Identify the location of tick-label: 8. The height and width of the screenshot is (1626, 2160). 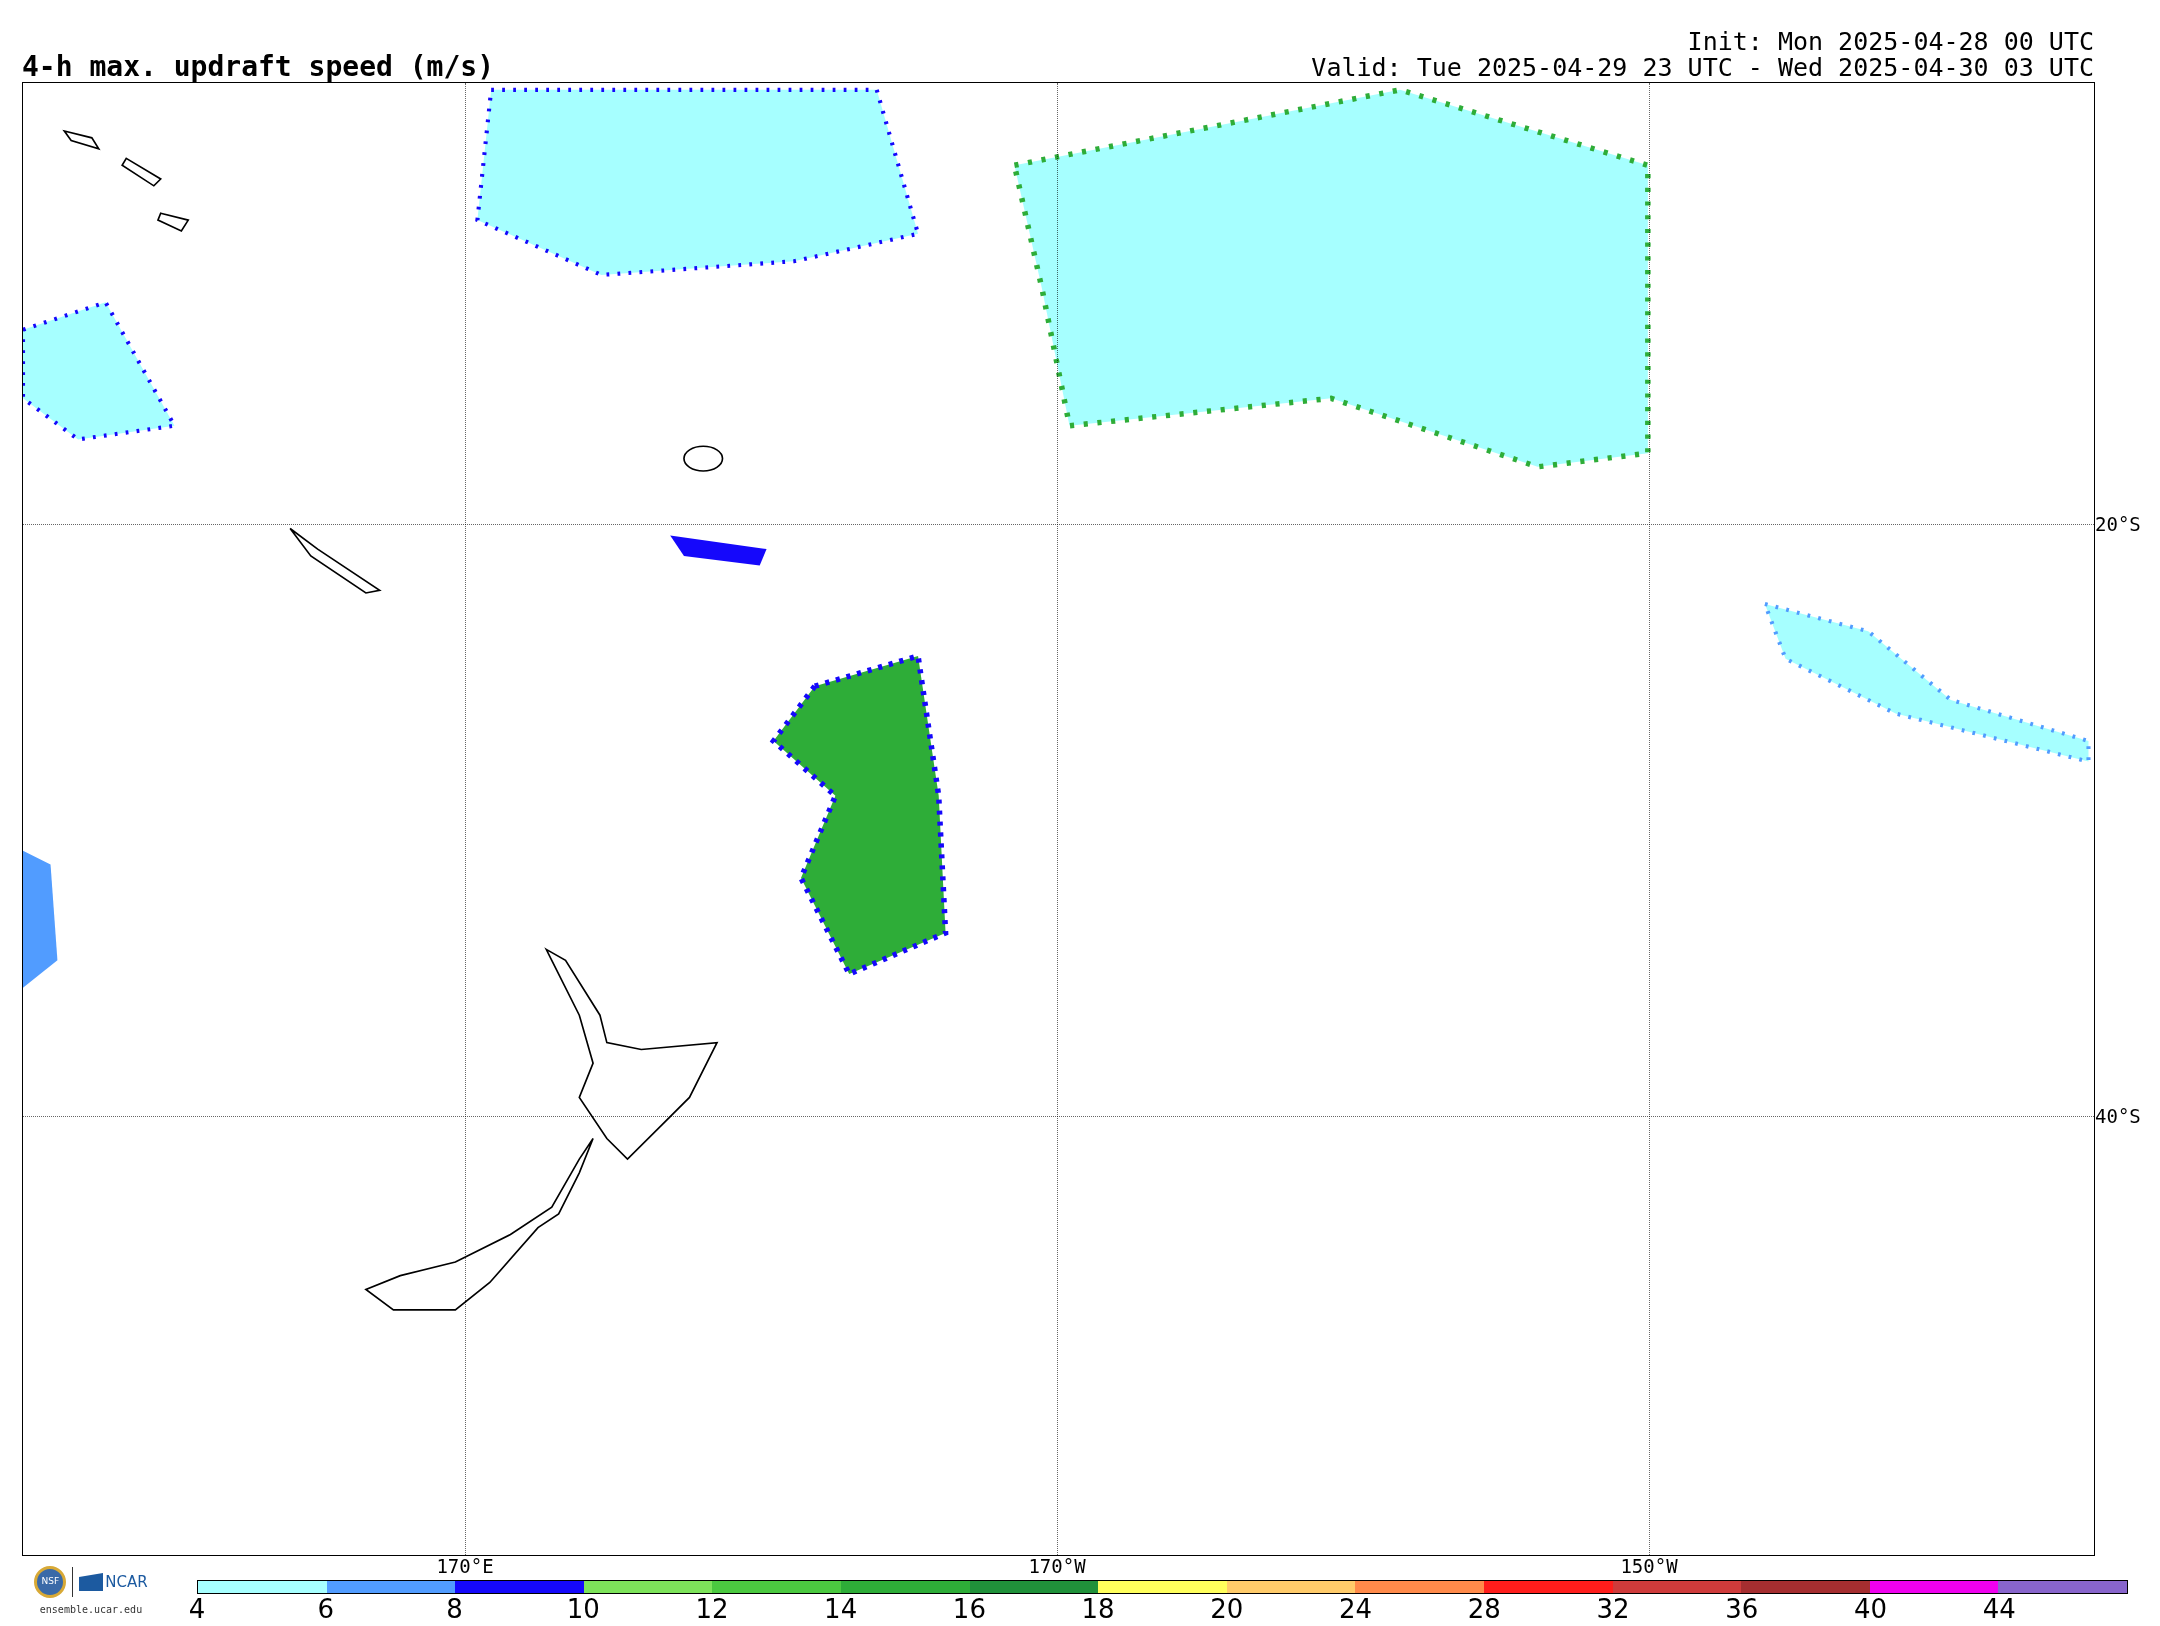
(454, 1609).